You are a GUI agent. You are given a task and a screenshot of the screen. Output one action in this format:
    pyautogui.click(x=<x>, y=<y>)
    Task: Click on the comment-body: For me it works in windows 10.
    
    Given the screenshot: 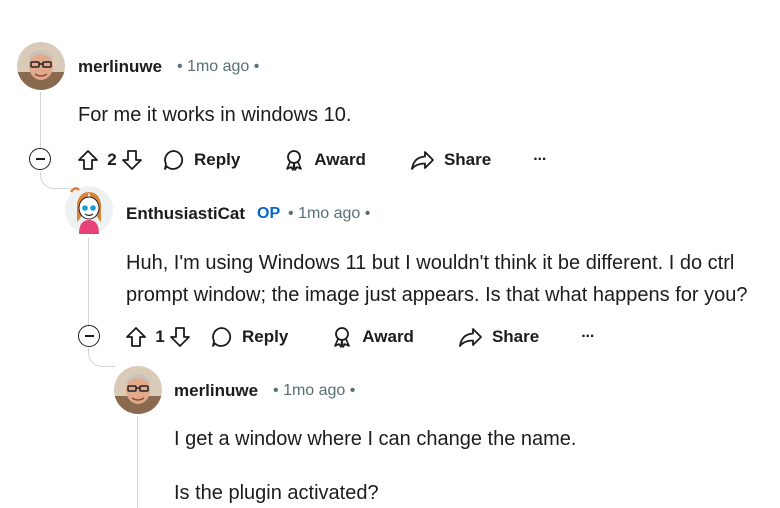 What is the action you would take?
    pyautogui.click(x=215, y=115)
    